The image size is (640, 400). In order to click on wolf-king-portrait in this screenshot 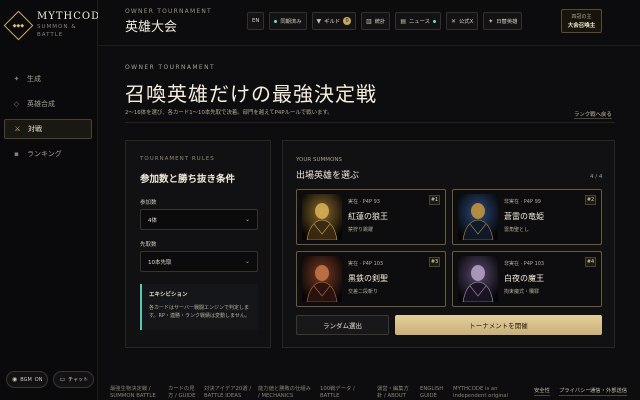, I will do `click(322, 217)`.